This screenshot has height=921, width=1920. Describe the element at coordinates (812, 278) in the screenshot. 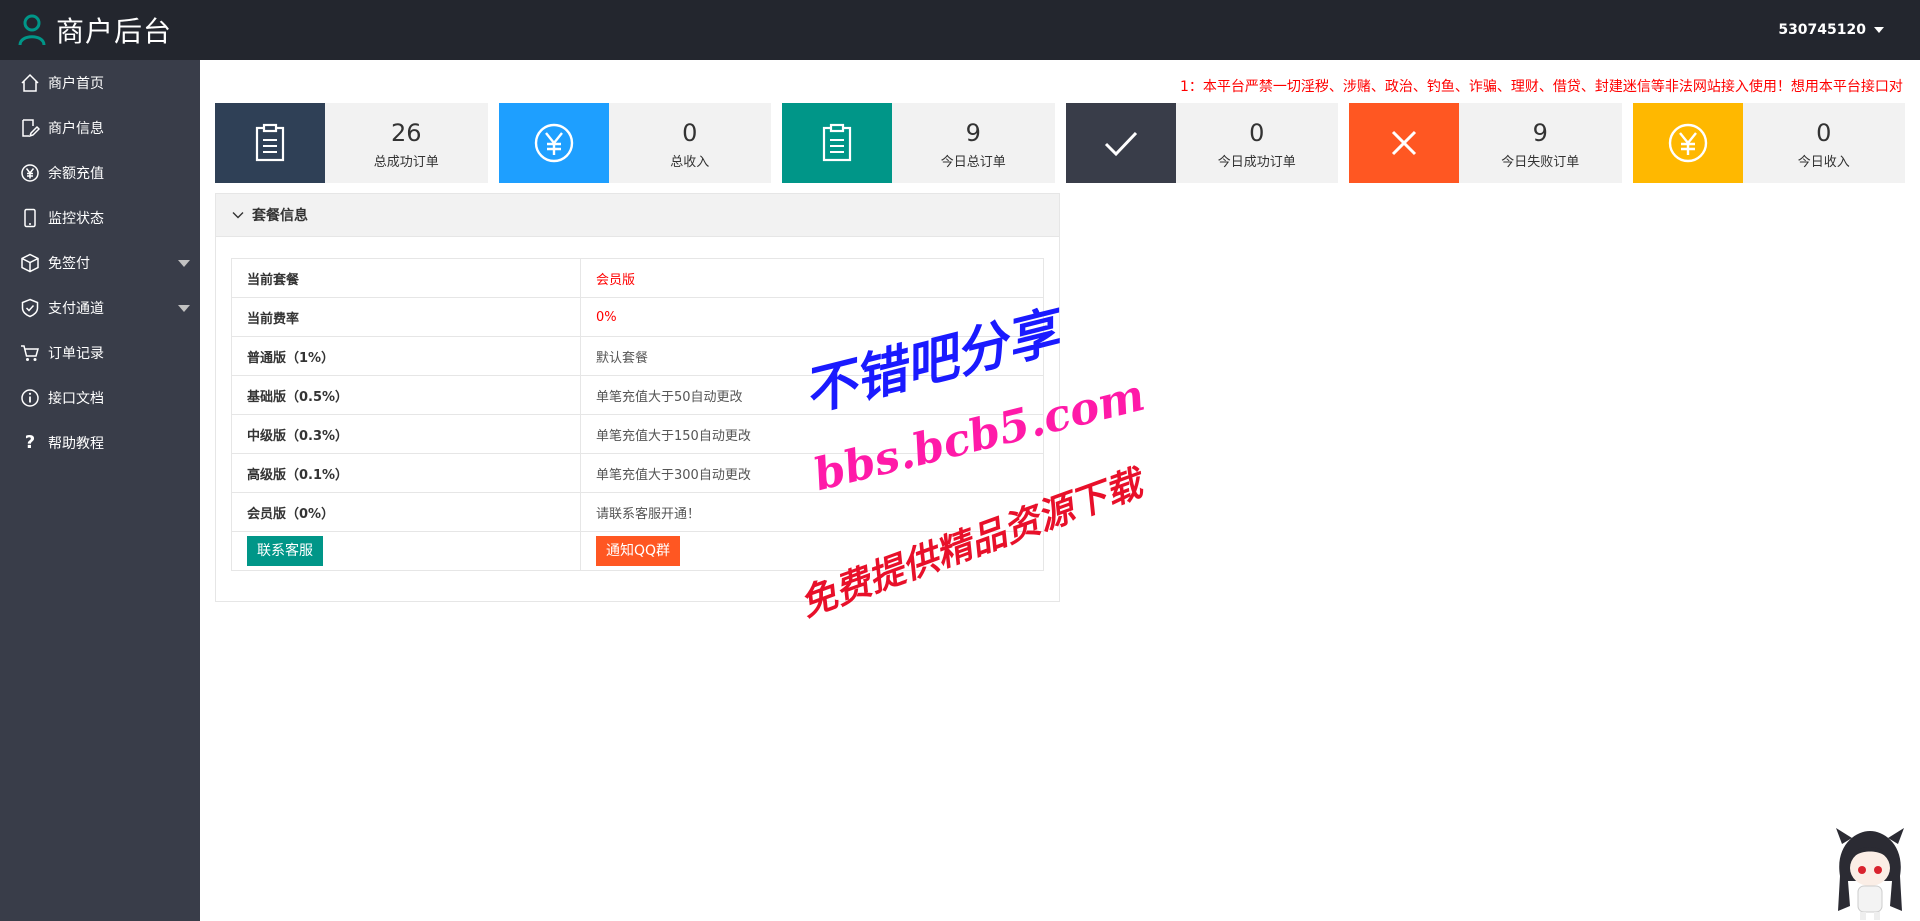

I see `table-cell-value: 会员版` at that location.